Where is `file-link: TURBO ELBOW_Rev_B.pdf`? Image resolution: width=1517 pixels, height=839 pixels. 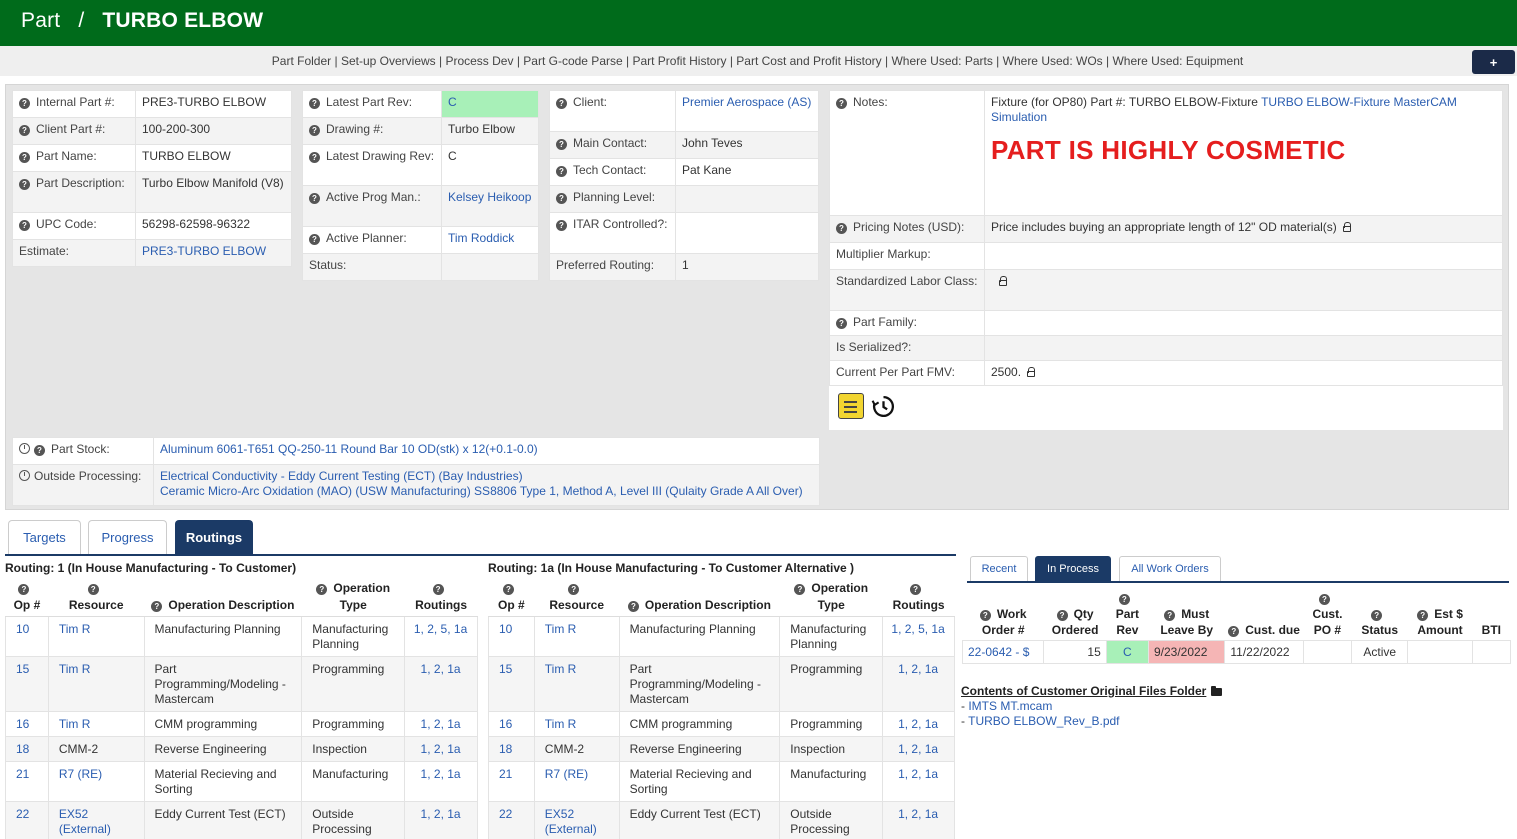
file-link: TURBO ELBOW_Rev_B.pdf is located at coordinates (1043, 721).